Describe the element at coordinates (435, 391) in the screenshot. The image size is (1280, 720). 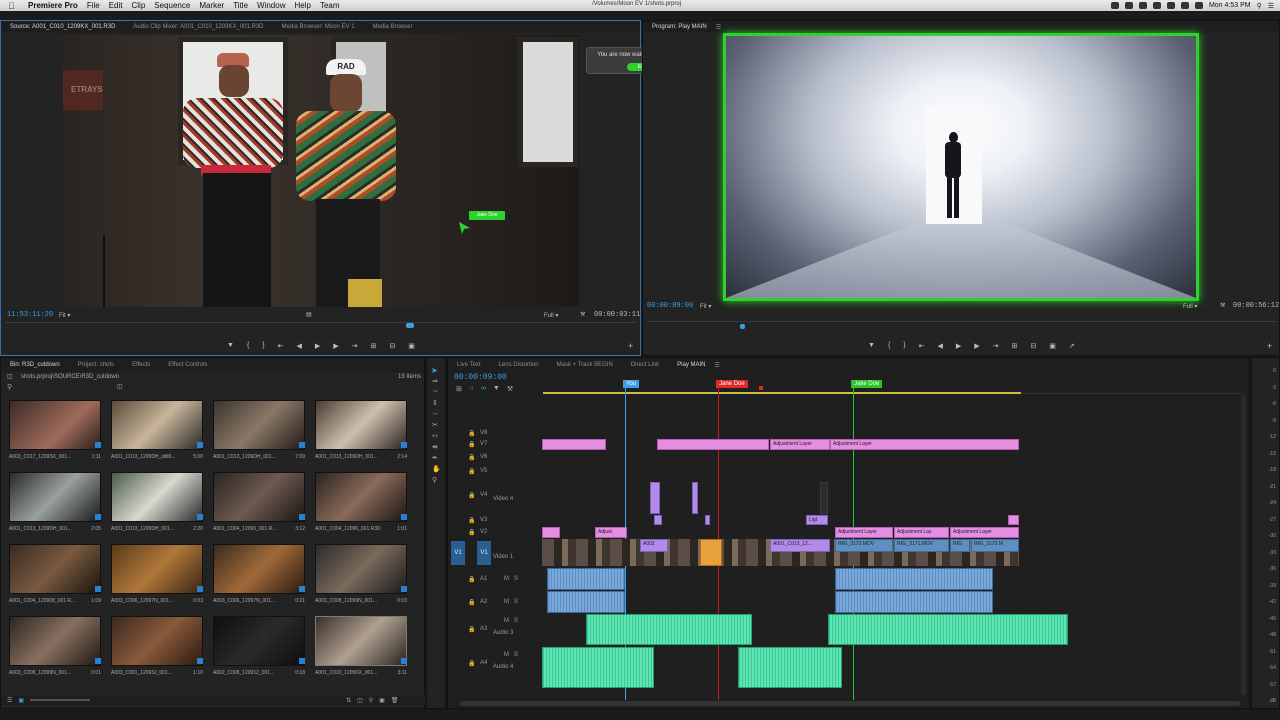
I see `ripple-edit-tool-icon: ⇔` at that location.